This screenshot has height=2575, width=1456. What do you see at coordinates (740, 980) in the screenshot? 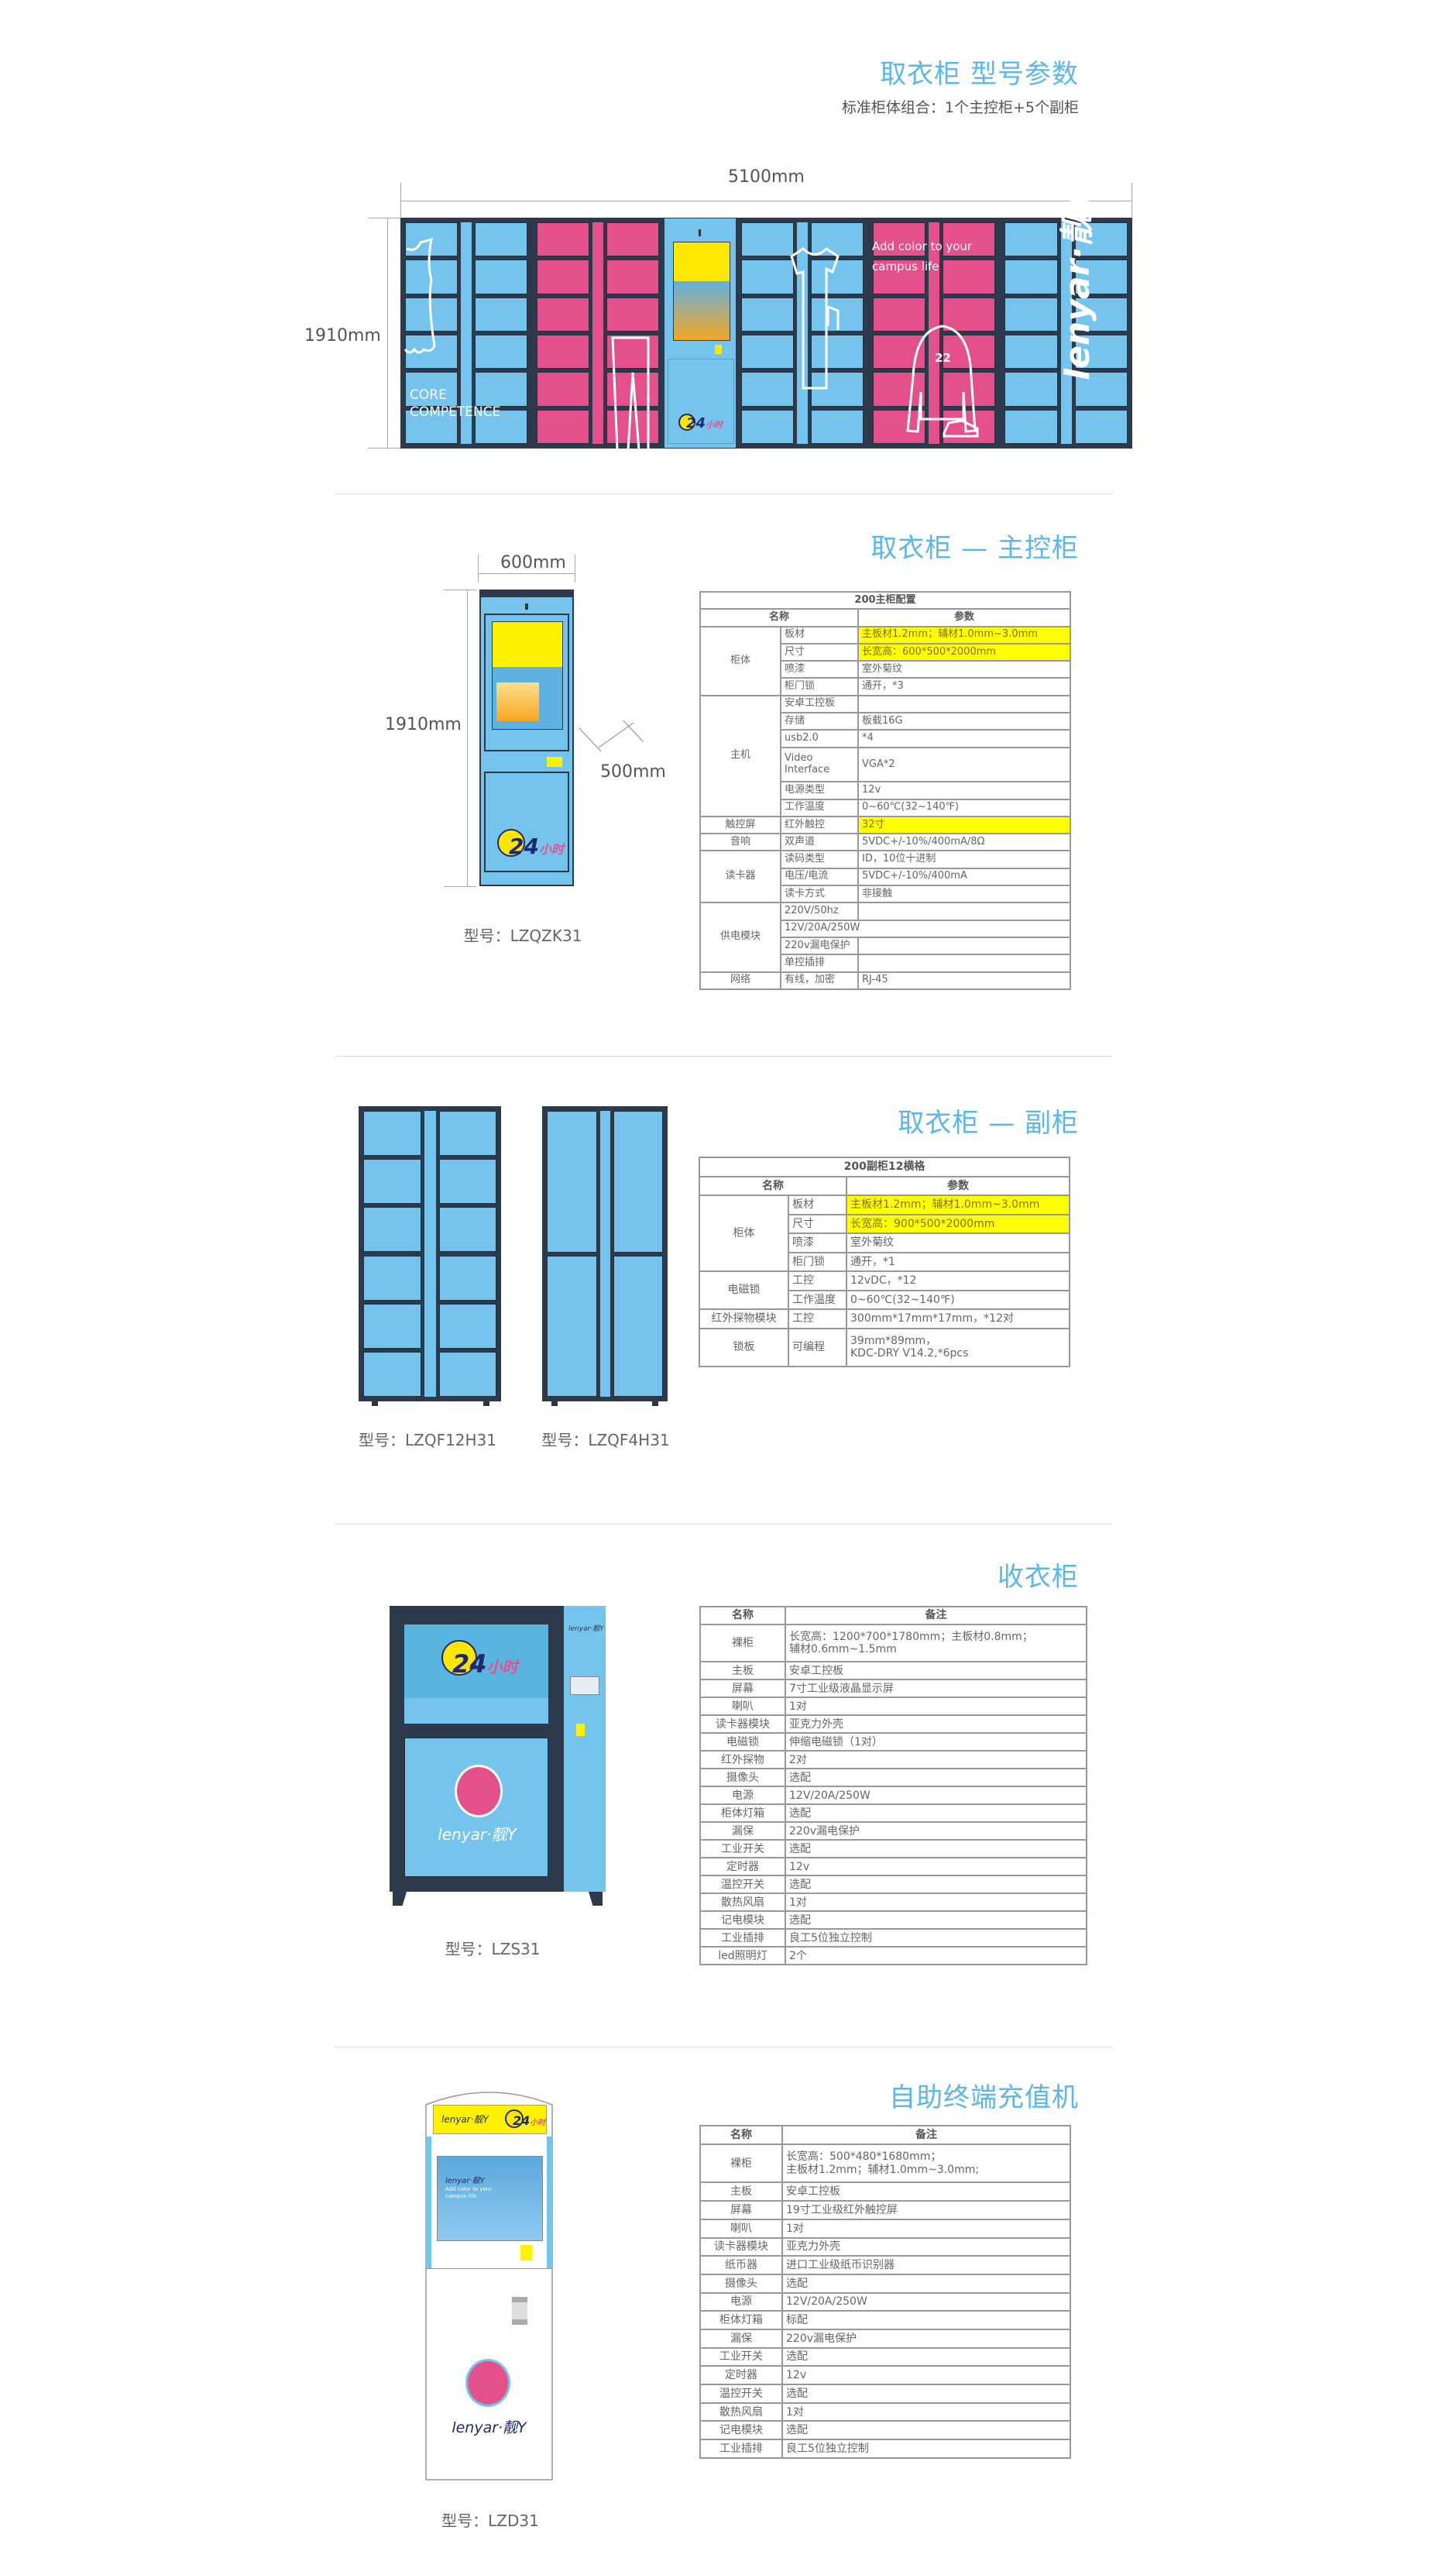
I see `group-name: 网络` at bounding box center [740, 980].